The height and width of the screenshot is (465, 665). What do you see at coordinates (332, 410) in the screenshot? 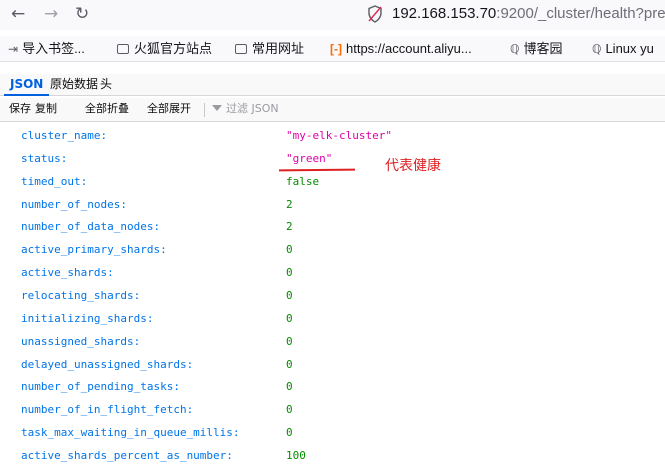
I see `json-row: number_of_in_flight_fetch: 0` at bounding box center [332, 410].